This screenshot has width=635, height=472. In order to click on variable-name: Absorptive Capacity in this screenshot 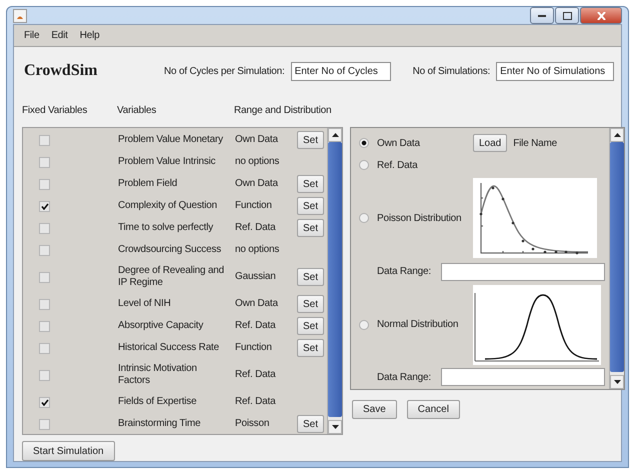, I will do `click(161, 326)`.